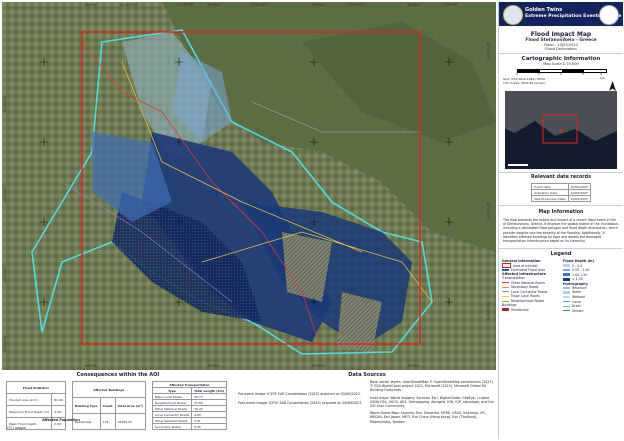 The width and height of the screenshot is (624, 441). What do you see at coordinates (414, 5) in the screenshot?
I see `coord-top-7: 400000` at bounding box center [414, 5].